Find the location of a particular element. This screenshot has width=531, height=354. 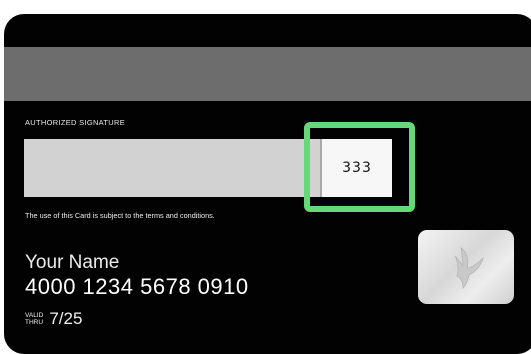

signature-label: AUTHORIZED SIGNATURE is located at coordinates (75, 122).